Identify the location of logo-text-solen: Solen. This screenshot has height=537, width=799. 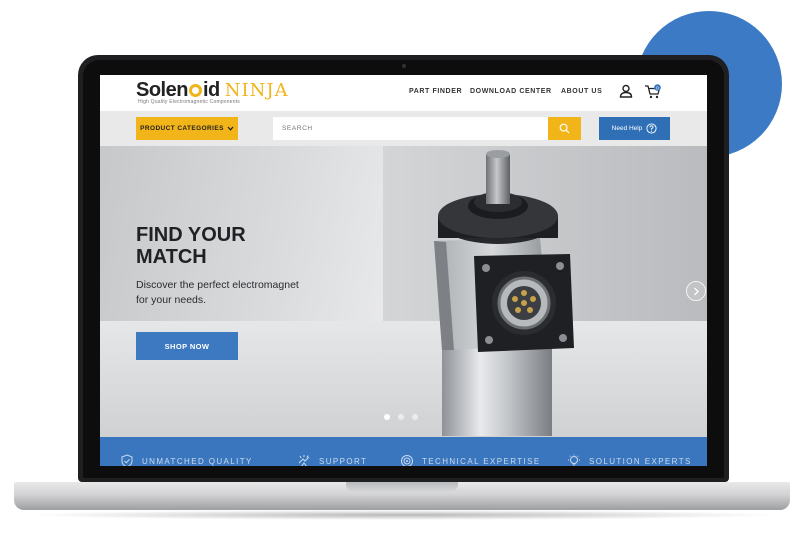
(162, 90).